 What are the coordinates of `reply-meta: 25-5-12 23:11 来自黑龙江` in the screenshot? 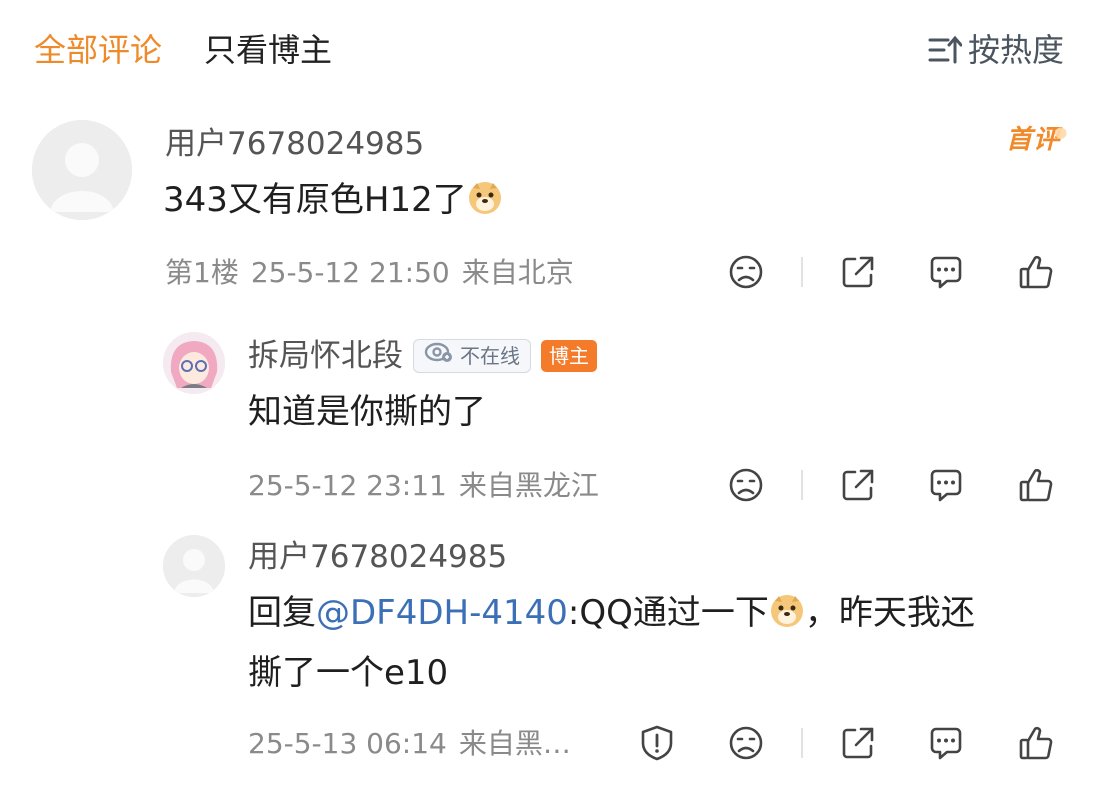 It's located at (423, 486).